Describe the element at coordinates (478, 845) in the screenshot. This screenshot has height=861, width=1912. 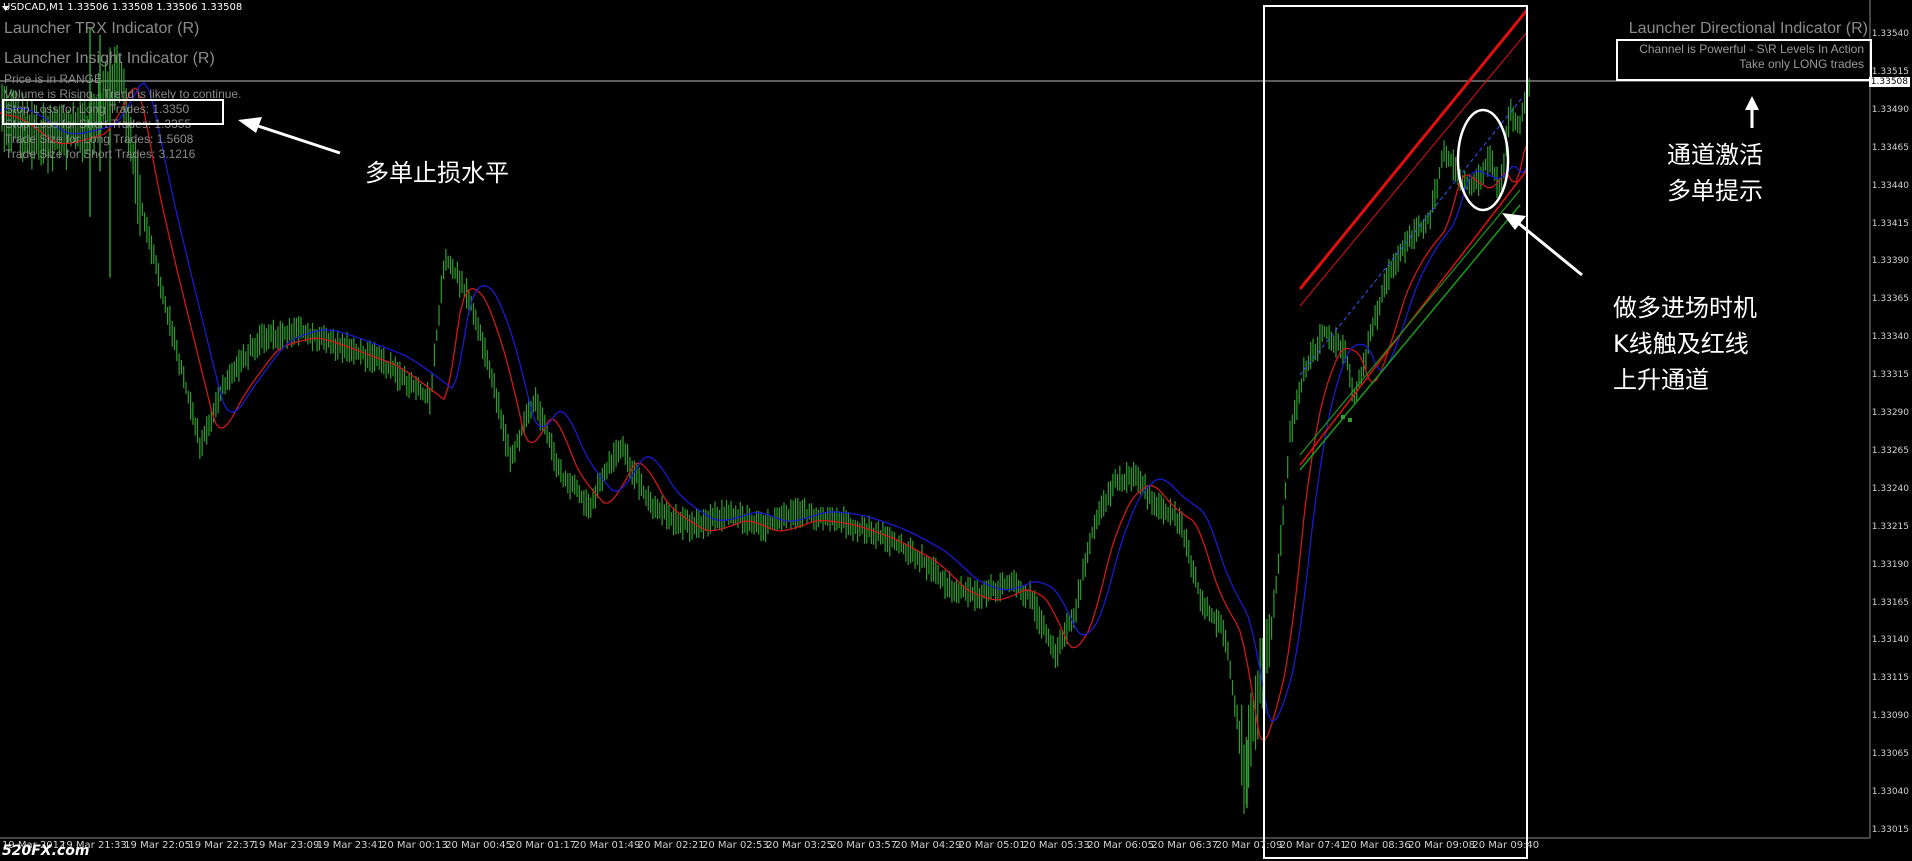
I see `time-tick-label: 20 Mar 00:45` at that location.